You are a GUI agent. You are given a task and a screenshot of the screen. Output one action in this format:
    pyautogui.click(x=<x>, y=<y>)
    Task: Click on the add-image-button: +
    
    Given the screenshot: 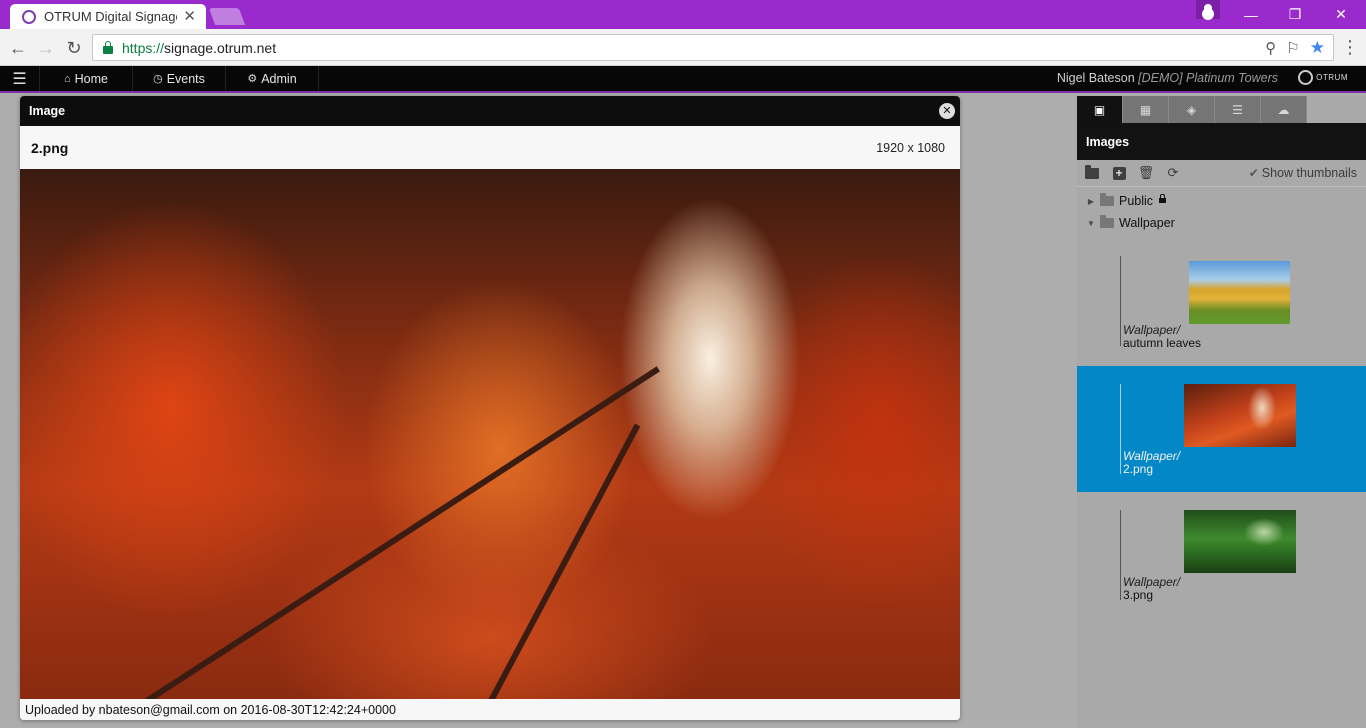 What is the action you would take?
    pyautogui.click(x=1119, y=173)
    